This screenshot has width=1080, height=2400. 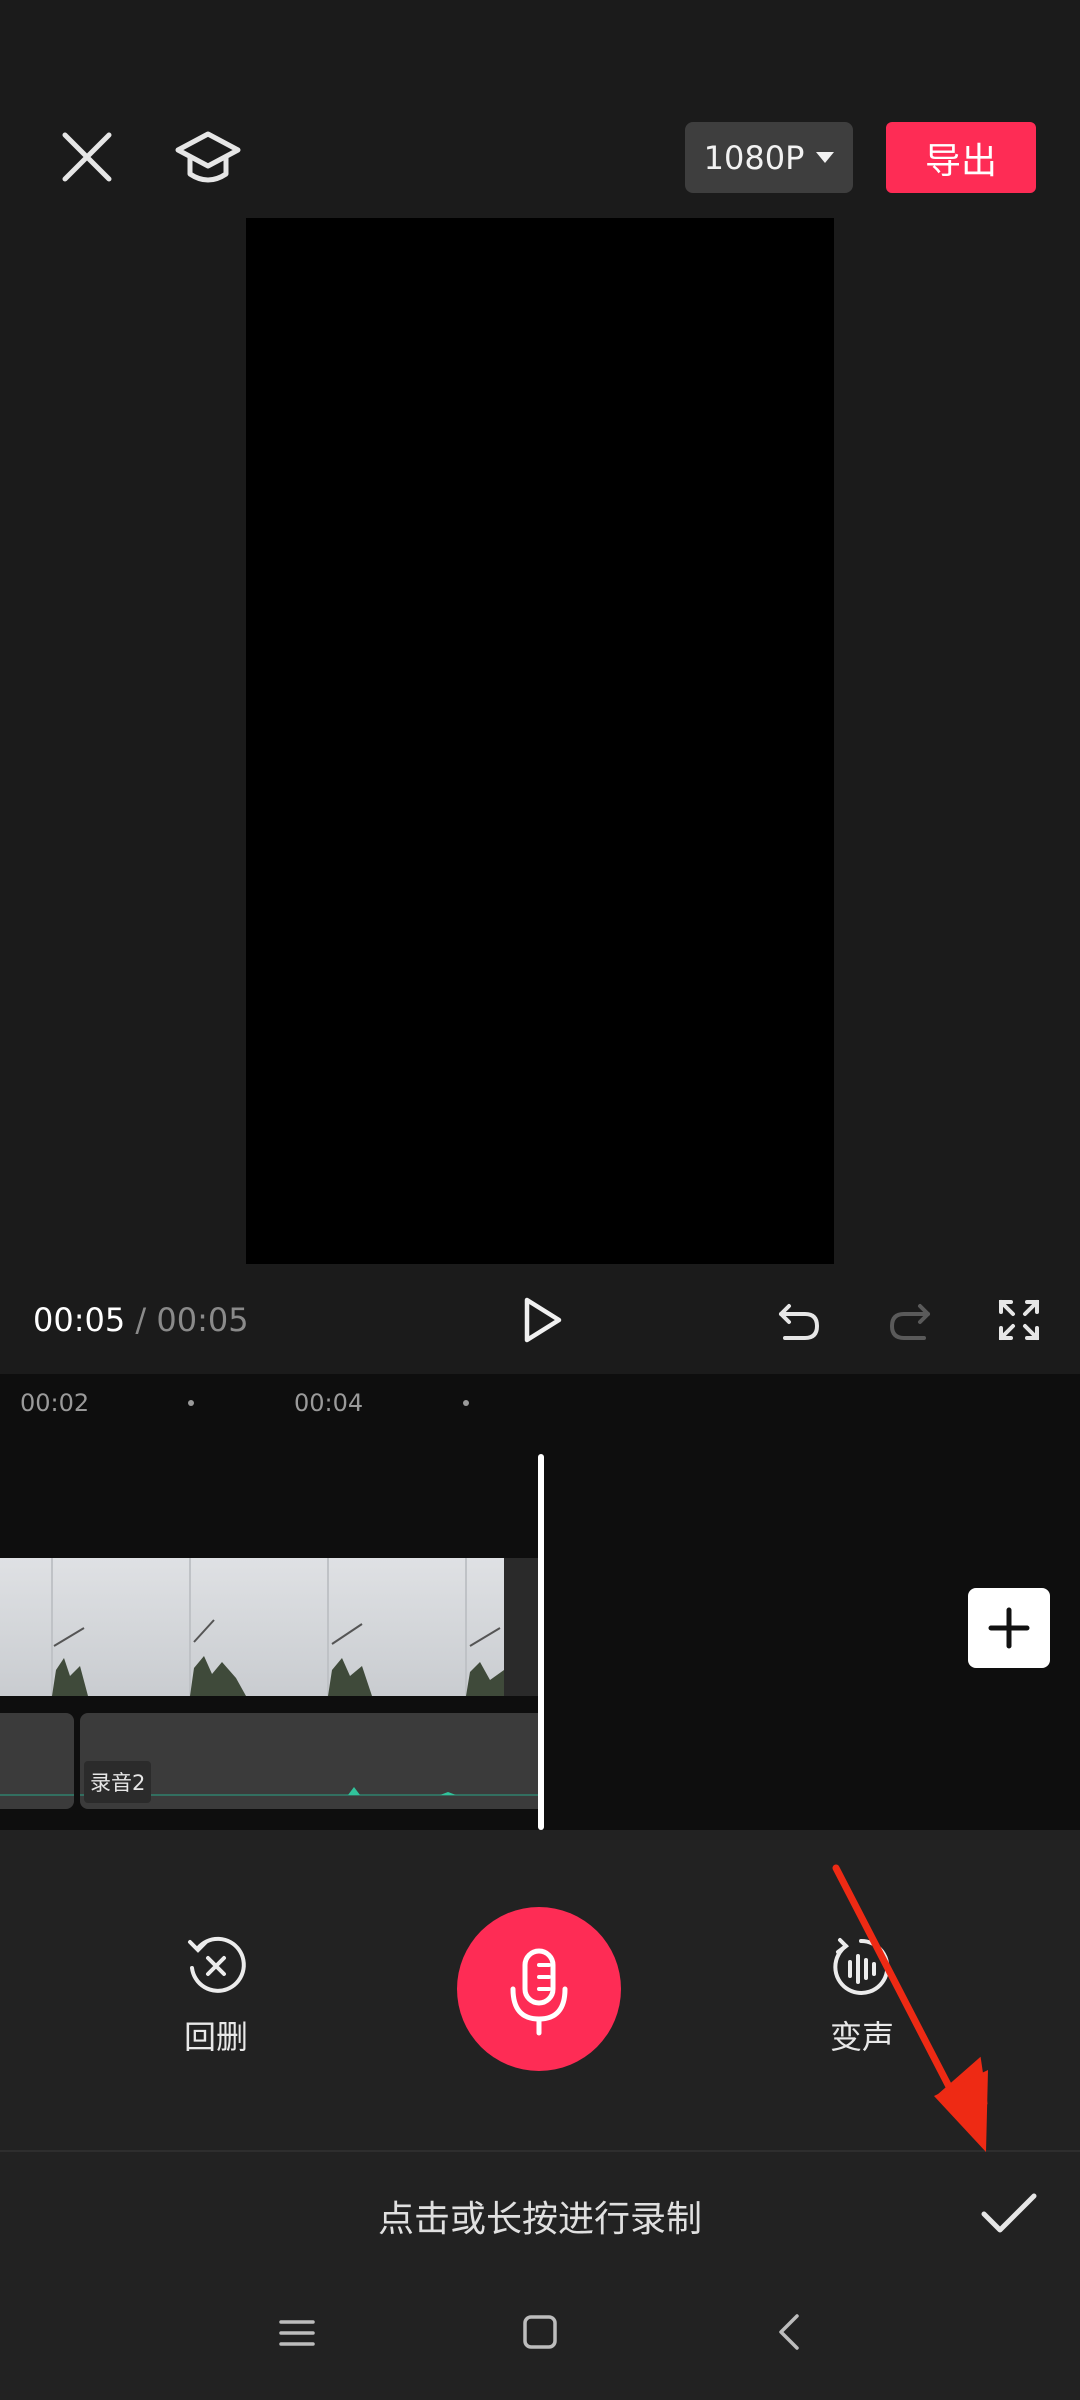 I want to click on current-time: 00:05, so click(x=79, y=1320).